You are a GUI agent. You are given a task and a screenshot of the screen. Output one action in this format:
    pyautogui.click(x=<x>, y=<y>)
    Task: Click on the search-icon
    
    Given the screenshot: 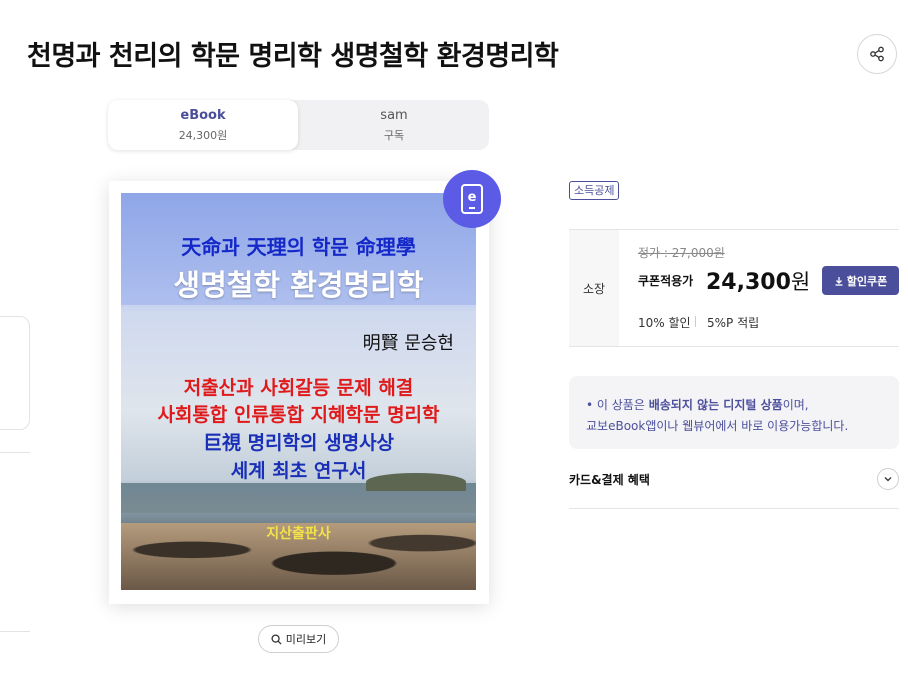 What is the action you would take?
    pyautogui.click(x=276, y=639)
    